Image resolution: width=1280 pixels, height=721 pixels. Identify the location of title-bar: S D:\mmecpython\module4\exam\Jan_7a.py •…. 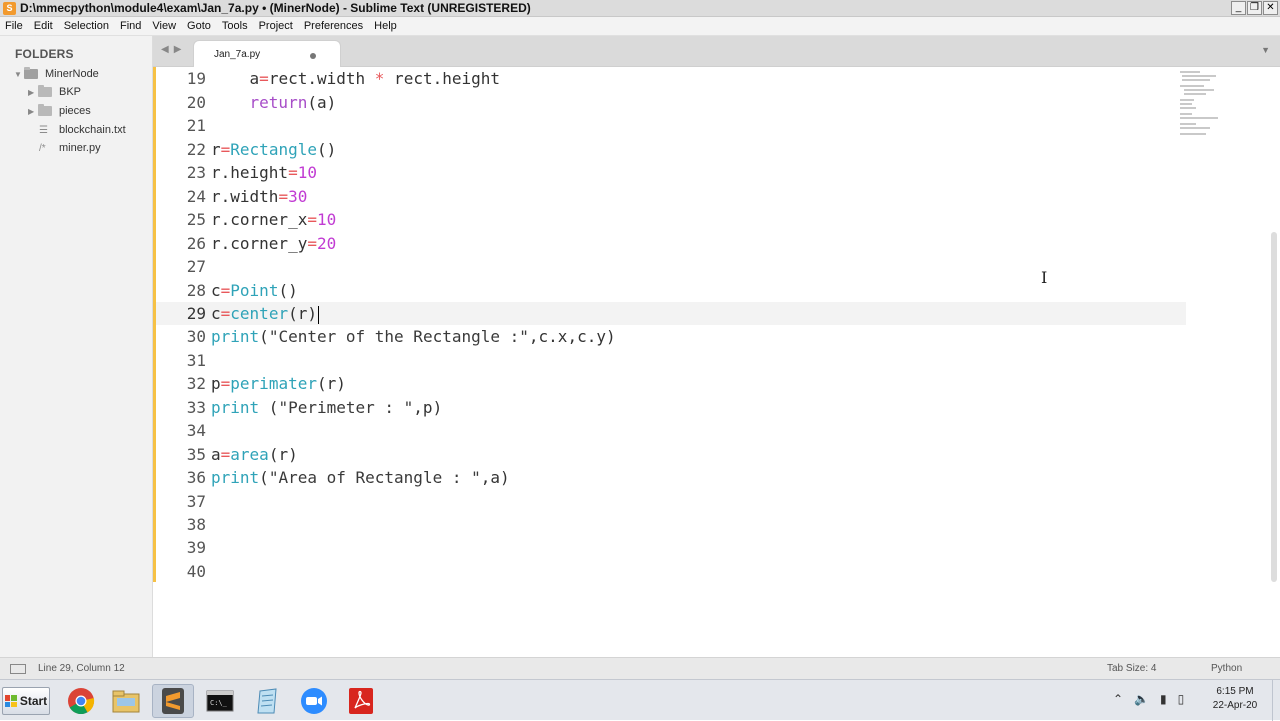
(640, 8).